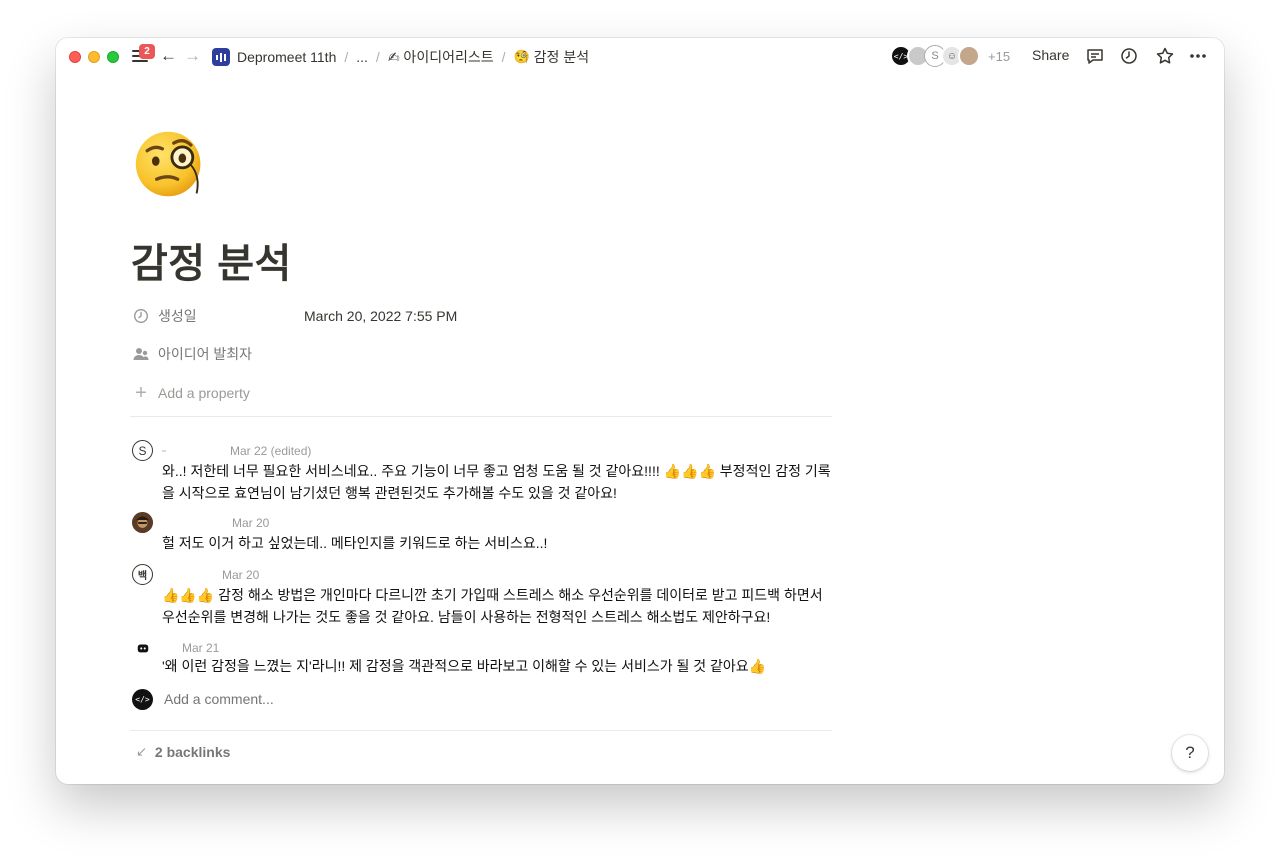 Image resolution: width=1280 pixels, height=859 pixels. What do you see at coordinates (192, 752) in the screenshot?
I see `backlinks-label: 2 backlinks` at bounding box center [192, 752].